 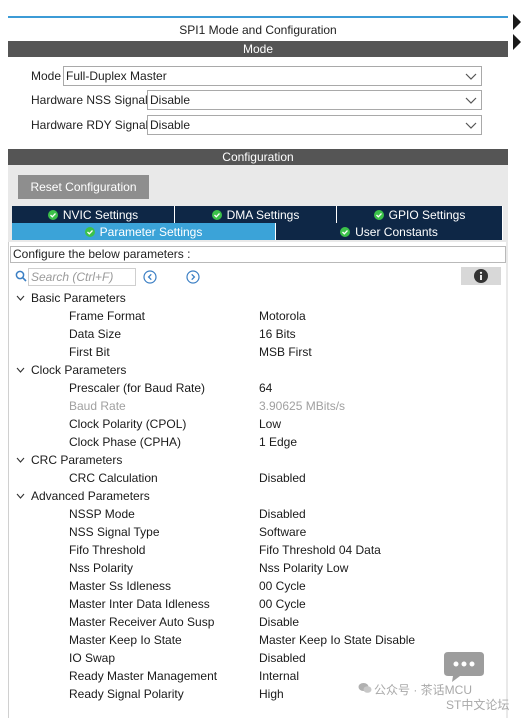 I want to click on parameter-value: 64, so click(x=266, y=388).